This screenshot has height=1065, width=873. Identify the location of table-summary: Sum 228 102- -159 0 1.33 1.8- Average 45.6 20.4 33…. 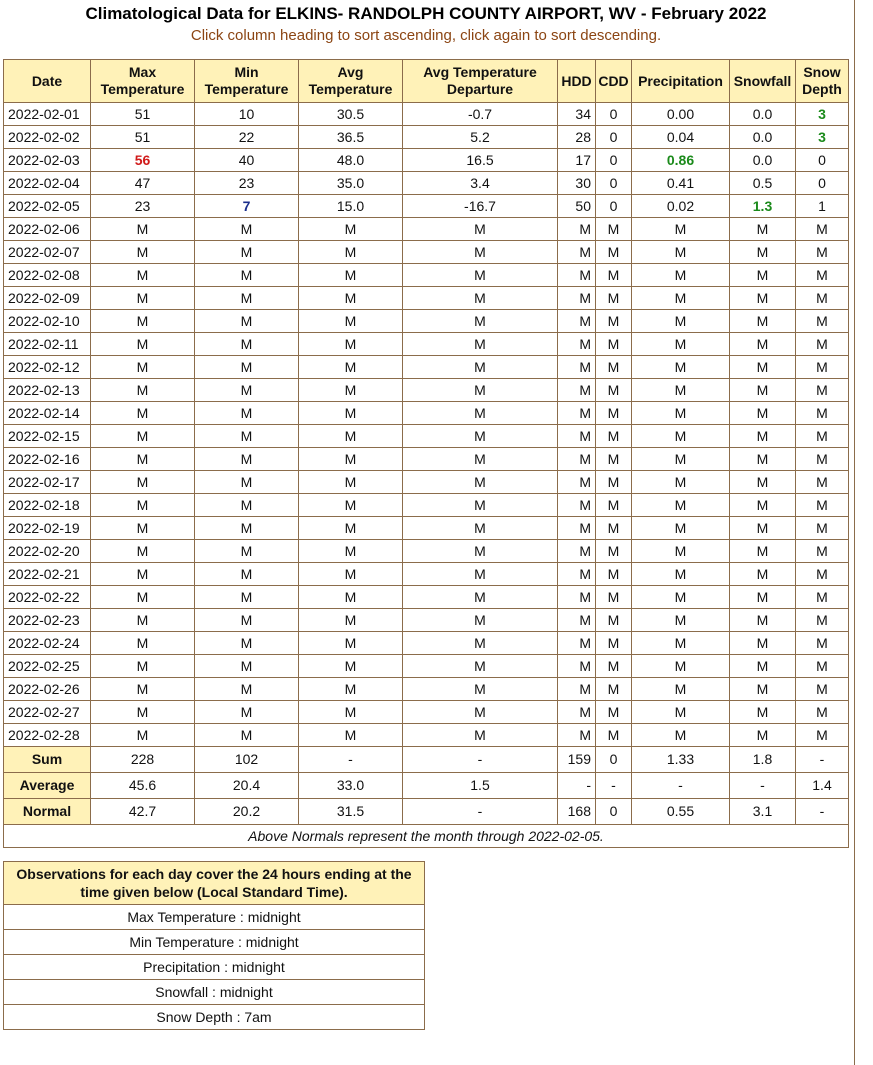
(426, 797).